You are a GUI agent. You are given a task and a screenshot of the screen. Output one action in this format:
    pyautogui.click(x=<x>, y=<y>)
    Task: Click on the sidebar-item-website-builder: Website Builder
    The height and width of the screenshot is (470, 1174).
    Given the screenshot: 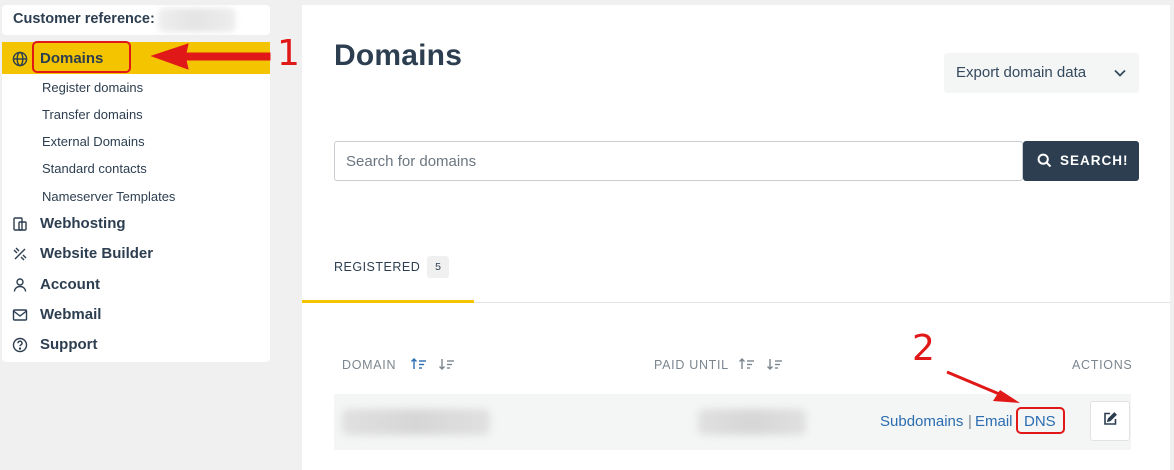 What is the action you would take?
    pyautogui.click(x=136, y=254)
    